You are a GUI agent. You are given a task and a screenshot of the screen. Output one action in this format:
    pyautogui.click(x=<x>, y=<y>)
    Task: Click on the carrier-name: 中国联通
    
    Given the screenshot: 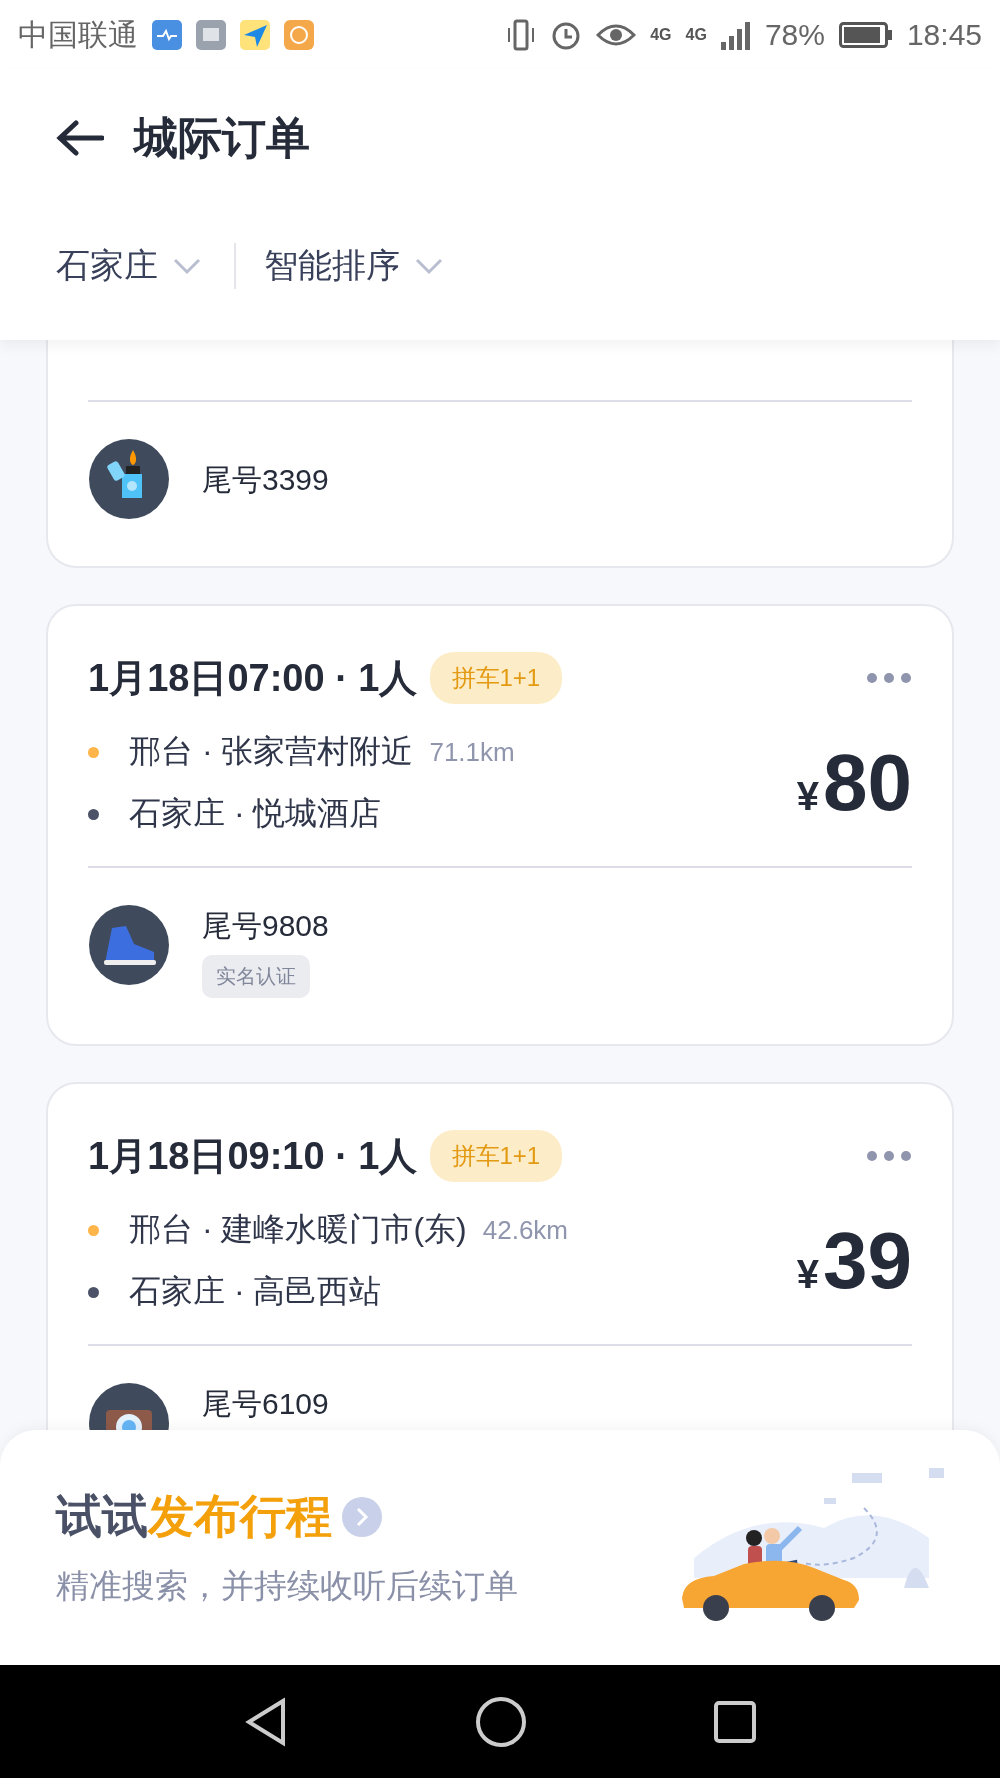 What is the action you would take?
    pyautogui.click(x=78, y=34)
    